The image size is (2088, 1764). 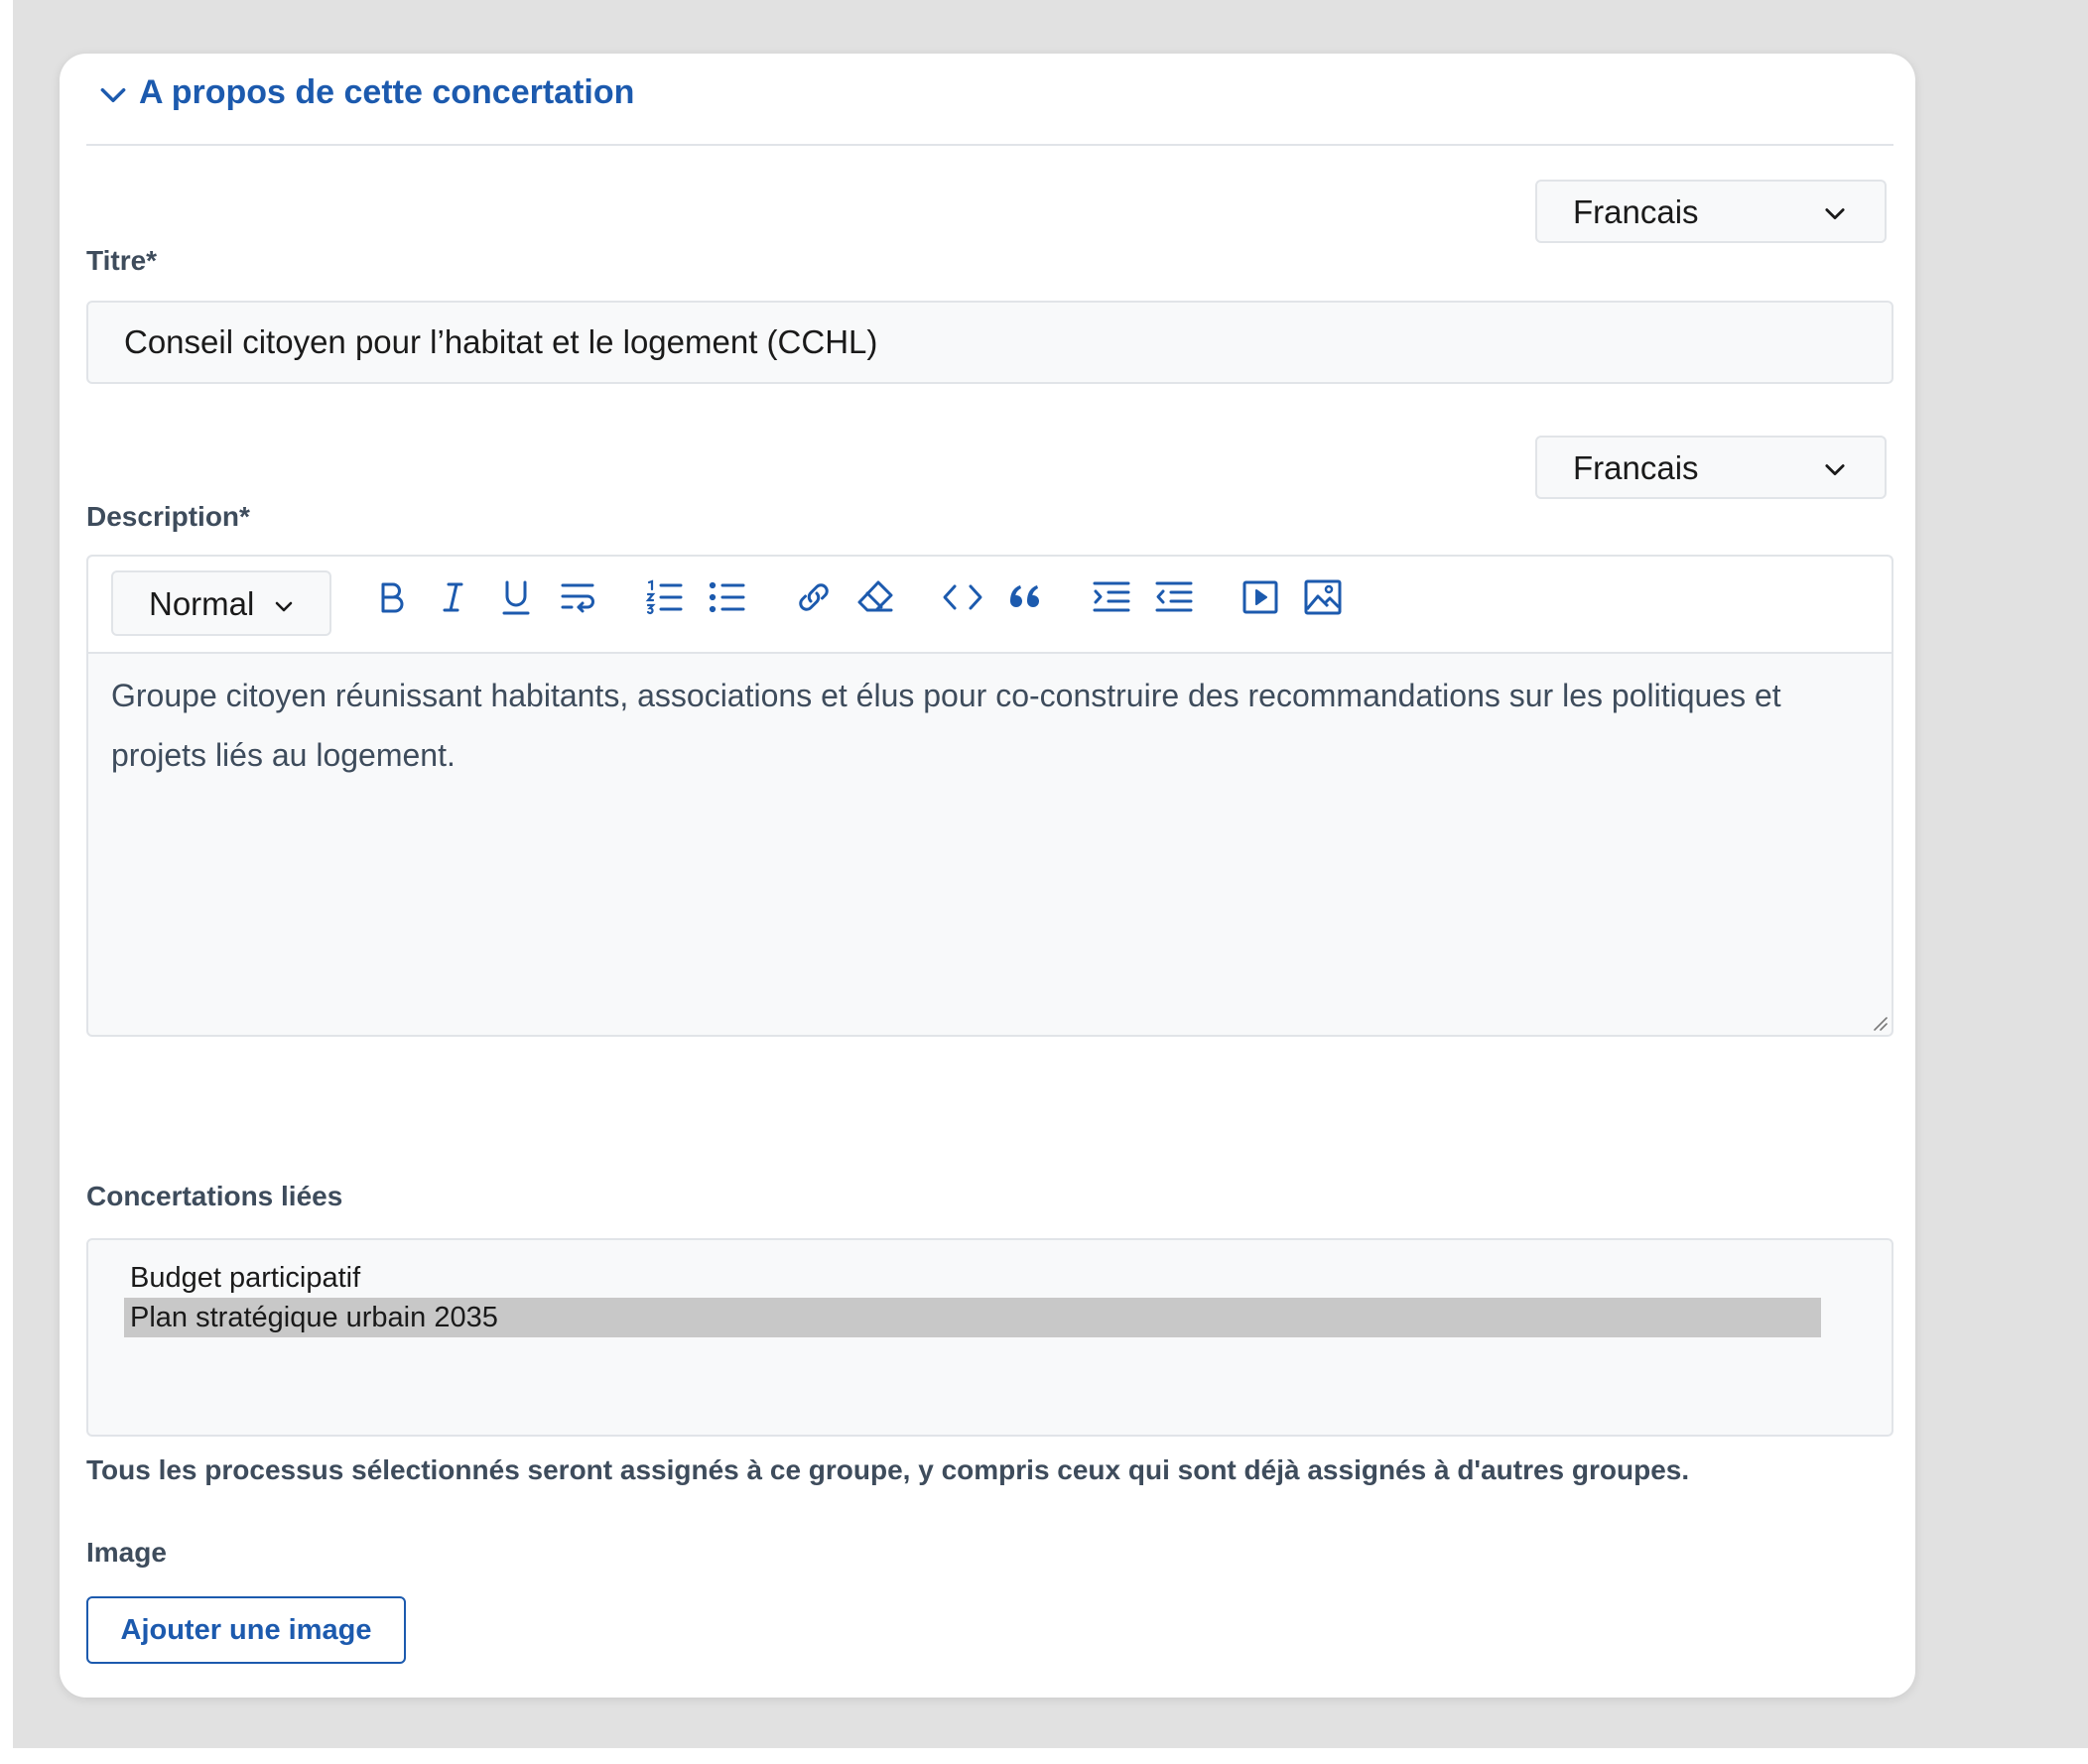 What do you see at coordinates (246, 1630) in the screenshot?
I see `add-image-button: Ajouter une image` at bounding box center [246, 1630].